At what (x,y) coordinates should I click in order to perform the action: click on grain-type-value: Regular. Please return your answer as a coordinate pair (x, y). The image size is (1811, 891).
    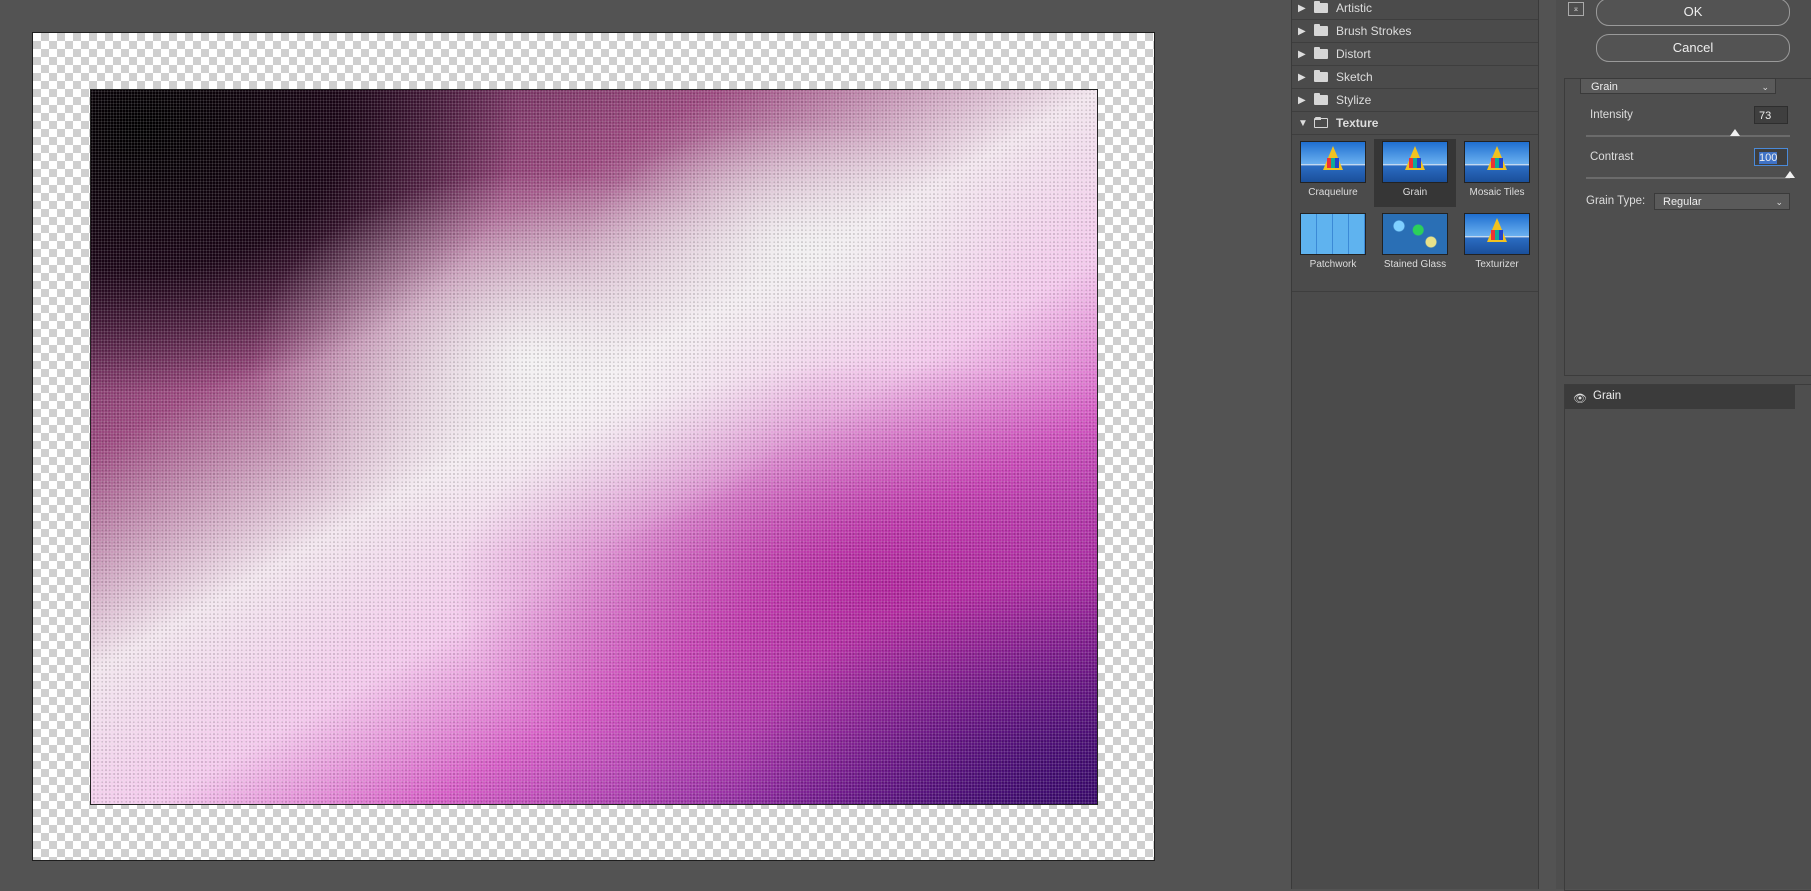
    Looking at the image, I should click on (1682, 202).